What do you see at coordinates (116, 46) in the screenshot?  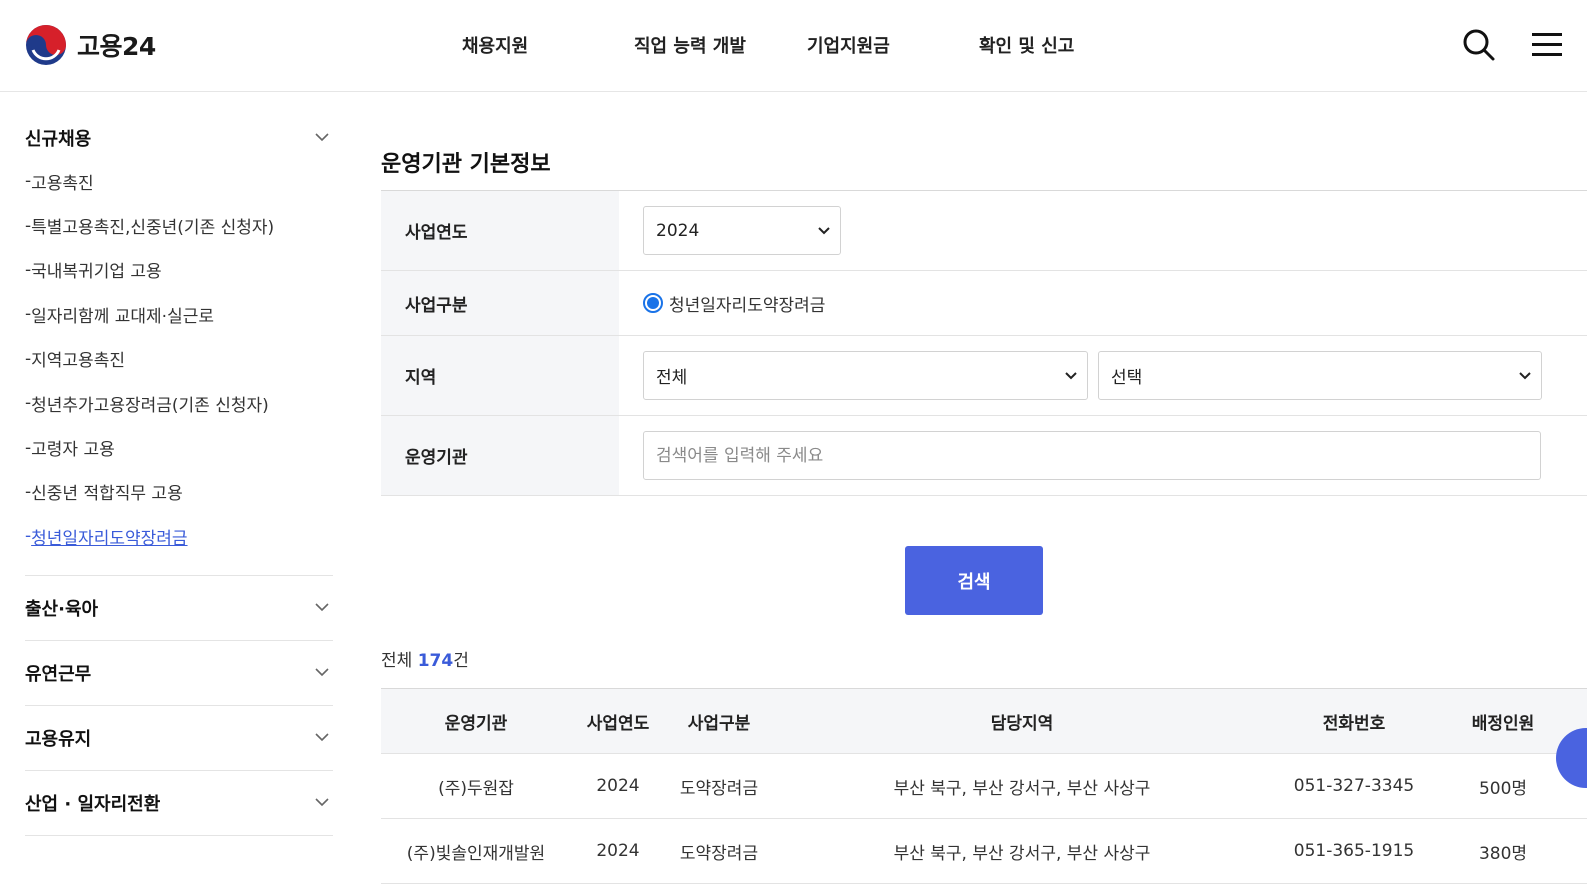 I see `logo-text: 고용24` at bounding box center [116, 46].